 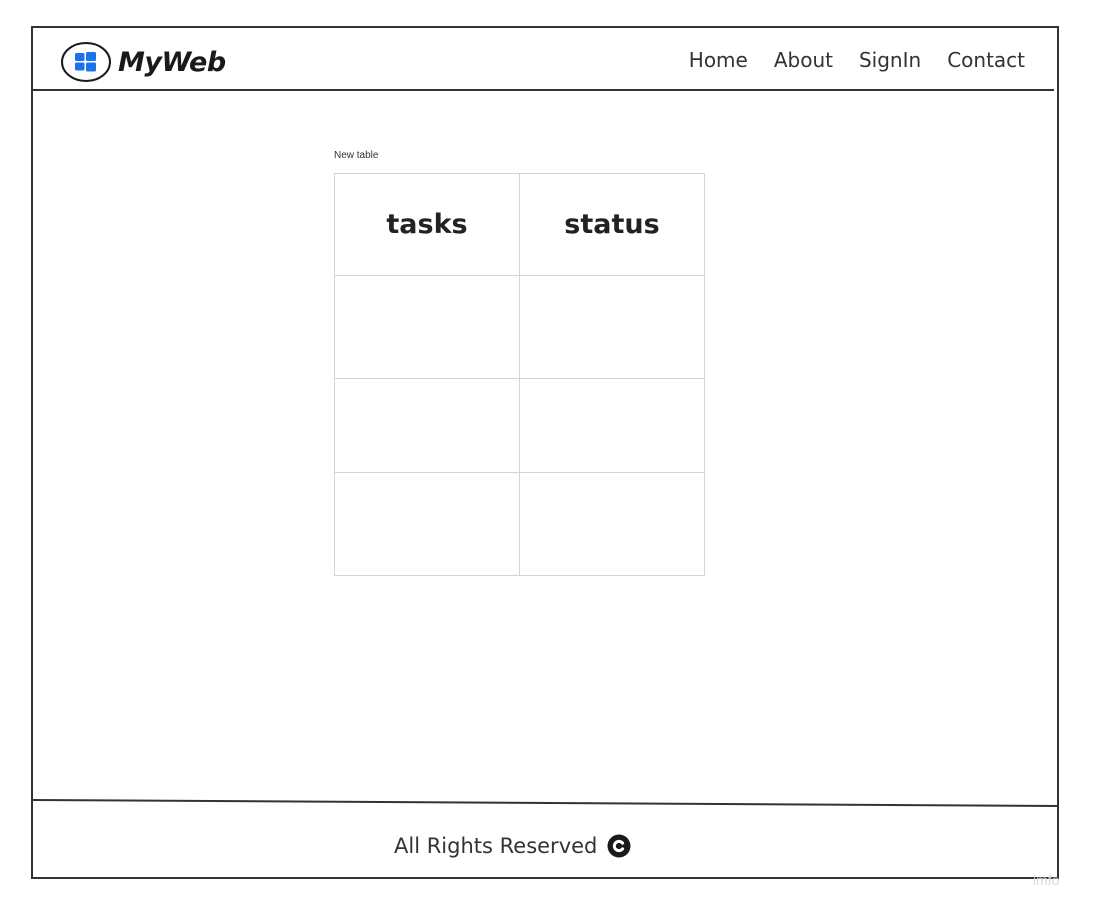 What do you see at coordinates (803, 60) in the screenshot?
I see `nav-link-about: About` at bounding box center [803, 60].